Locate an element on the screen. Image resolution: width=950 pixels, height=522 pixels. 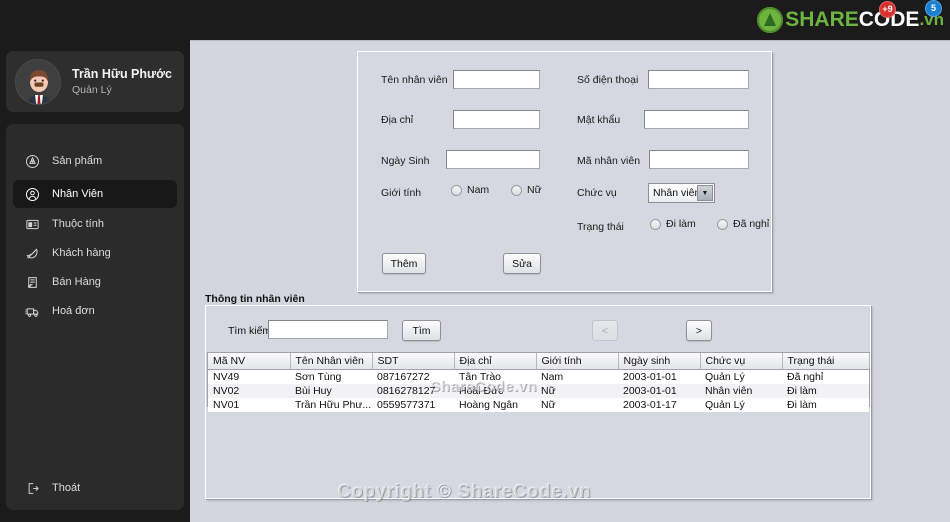
label-dia-chi: Địa chỉ is located at coordinates (397, 120).